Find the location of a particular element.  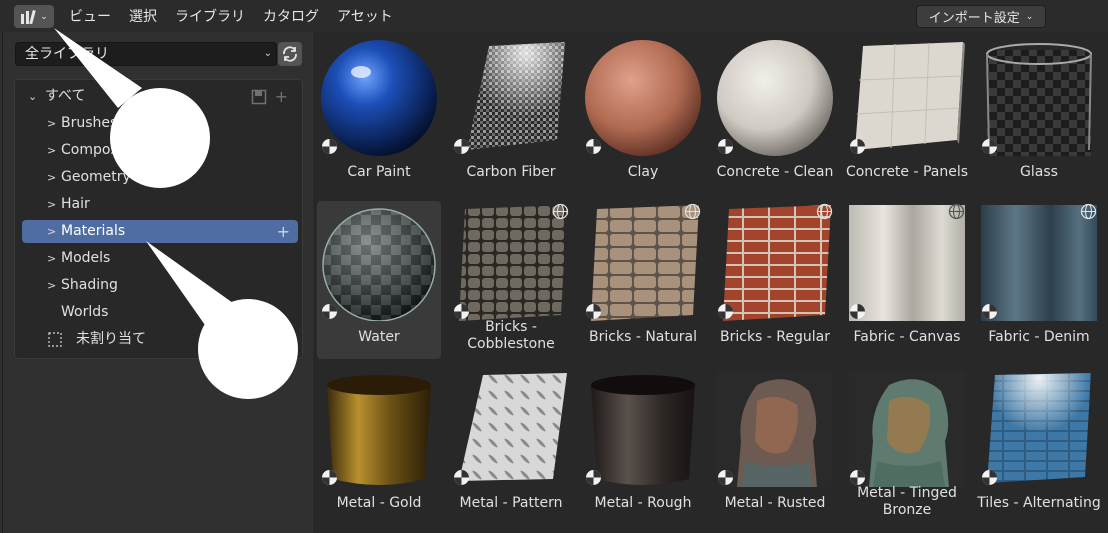

asset-label: Clay is located at coordinates (643, 172).